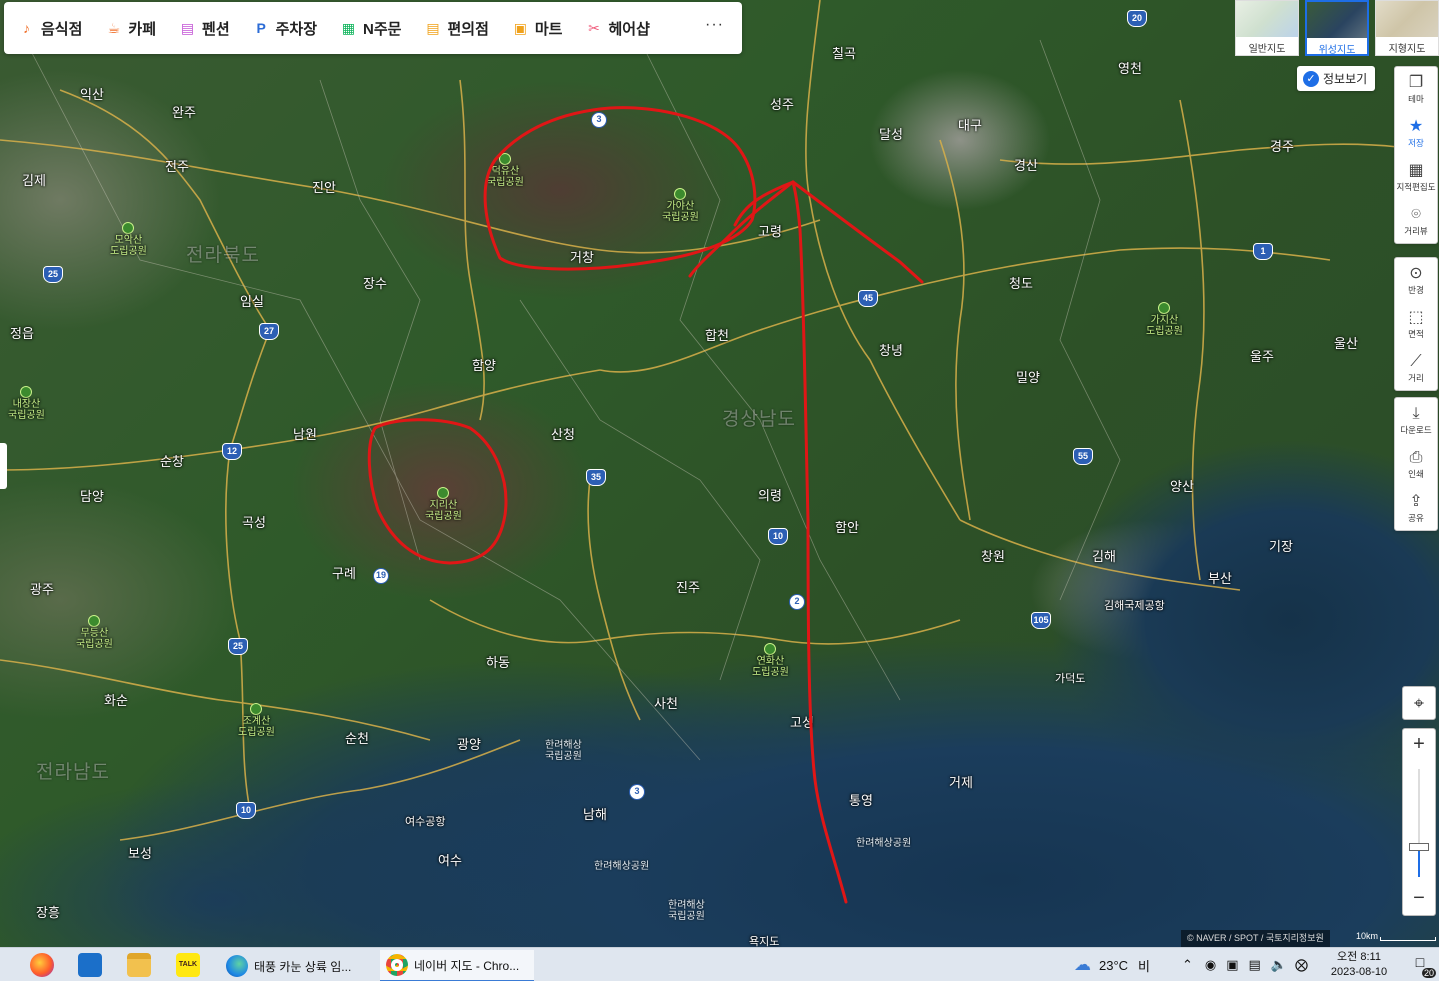  I want to click on chevron-up-icon: ⌃, so click(1187, 965).